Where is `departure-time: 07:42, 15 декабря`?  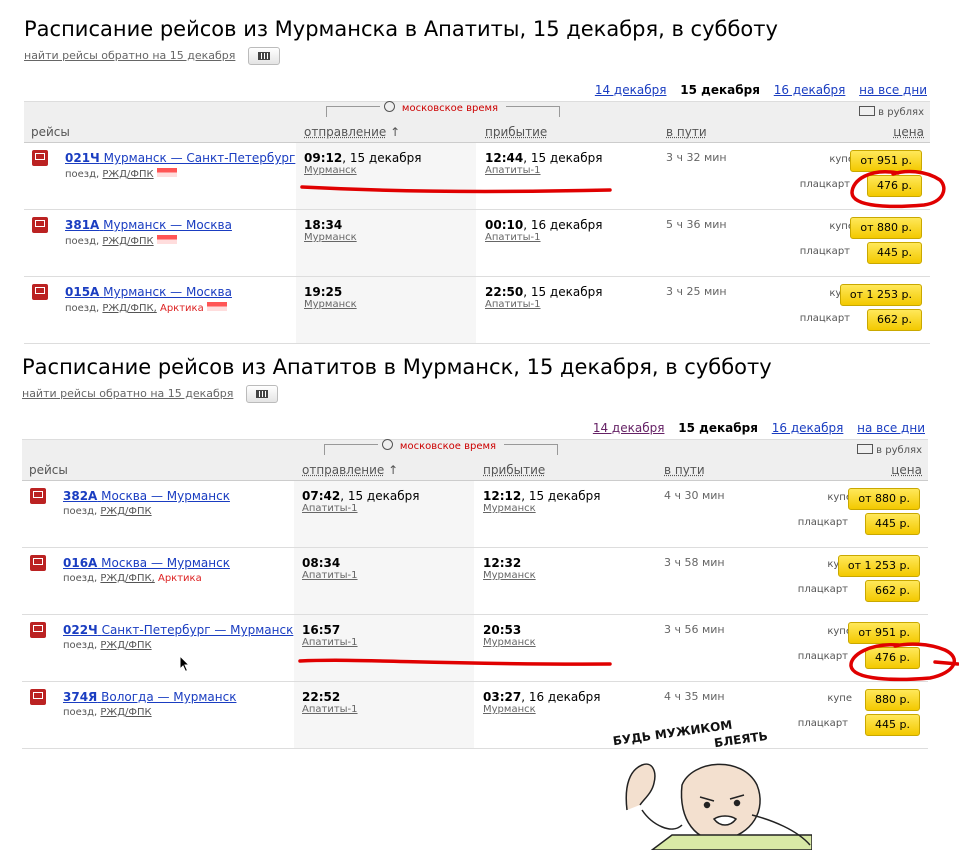
departure-time: 07:42, 15 декабря is located at coordinates (361, 496).